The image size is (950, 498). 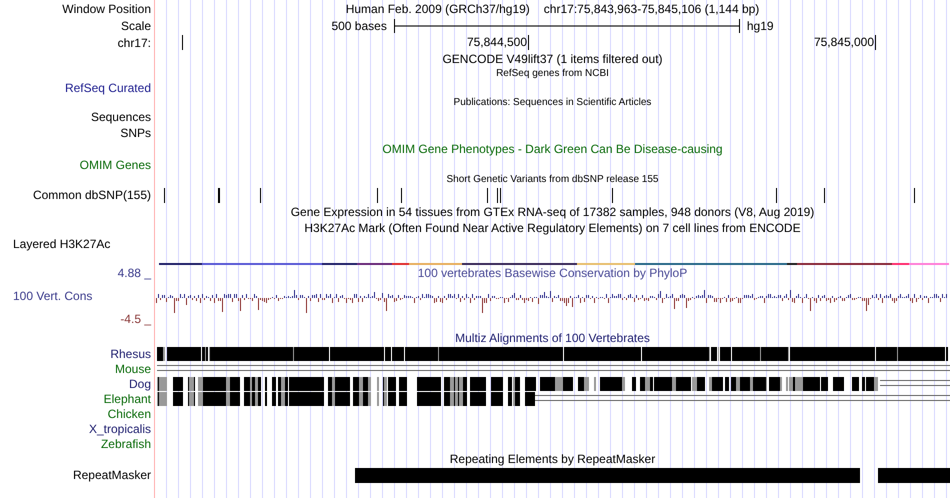 What do you see at coordinates (652, 9) in the screenshot?
I see `position-text: chr17:75,843,963-75,845,106 (1,144 bp)` at bounding box center [652, 9].